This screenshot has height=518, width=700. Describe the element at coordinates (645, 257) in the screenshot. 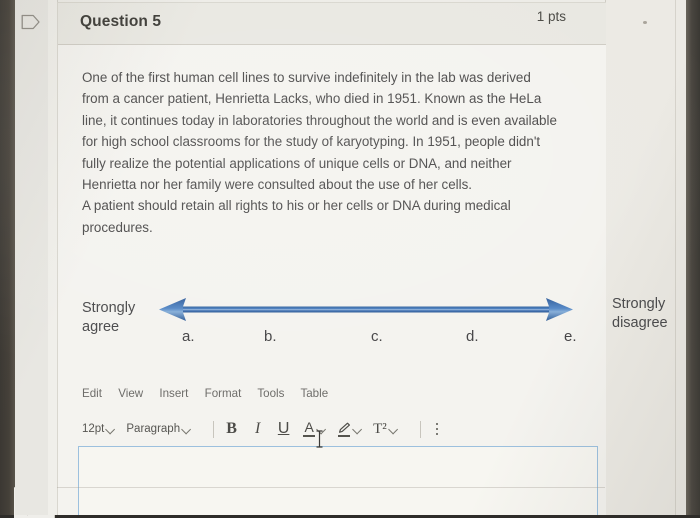

I see `page-right-panel` at that location.